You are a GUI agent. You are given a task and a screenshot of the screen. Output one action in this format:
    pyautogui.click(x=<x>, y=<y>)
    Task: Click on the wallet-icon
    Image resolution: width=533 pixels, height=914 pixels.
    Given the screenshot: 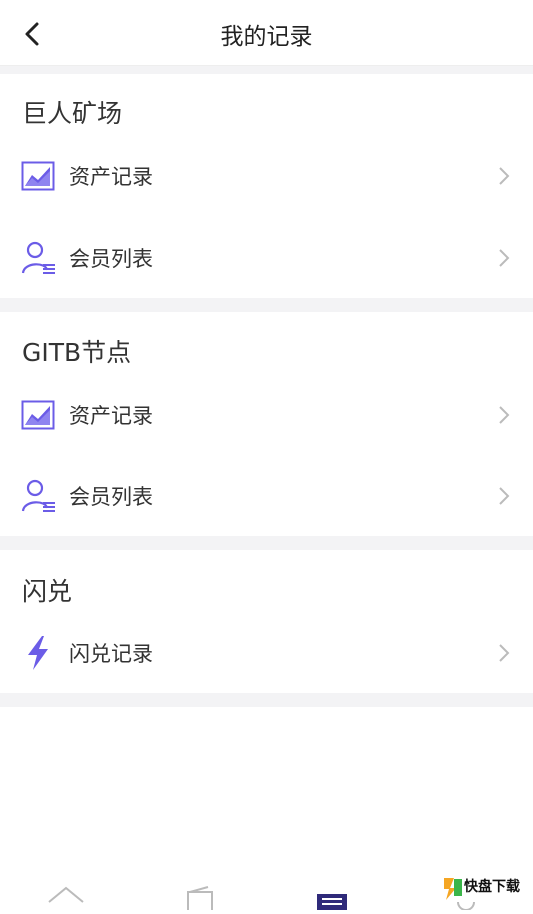 What is the action you would take?
    pyautogui.click(x=200, y=899)
    